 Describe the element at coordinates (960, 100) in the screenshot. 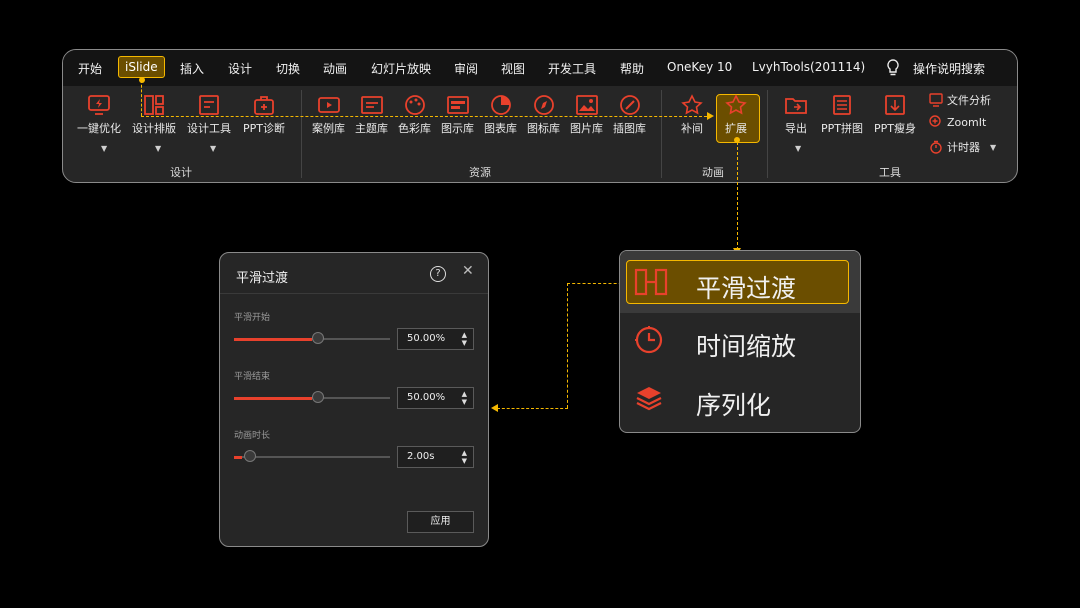

I see `file-analysis-button: 文件分析` at that location.